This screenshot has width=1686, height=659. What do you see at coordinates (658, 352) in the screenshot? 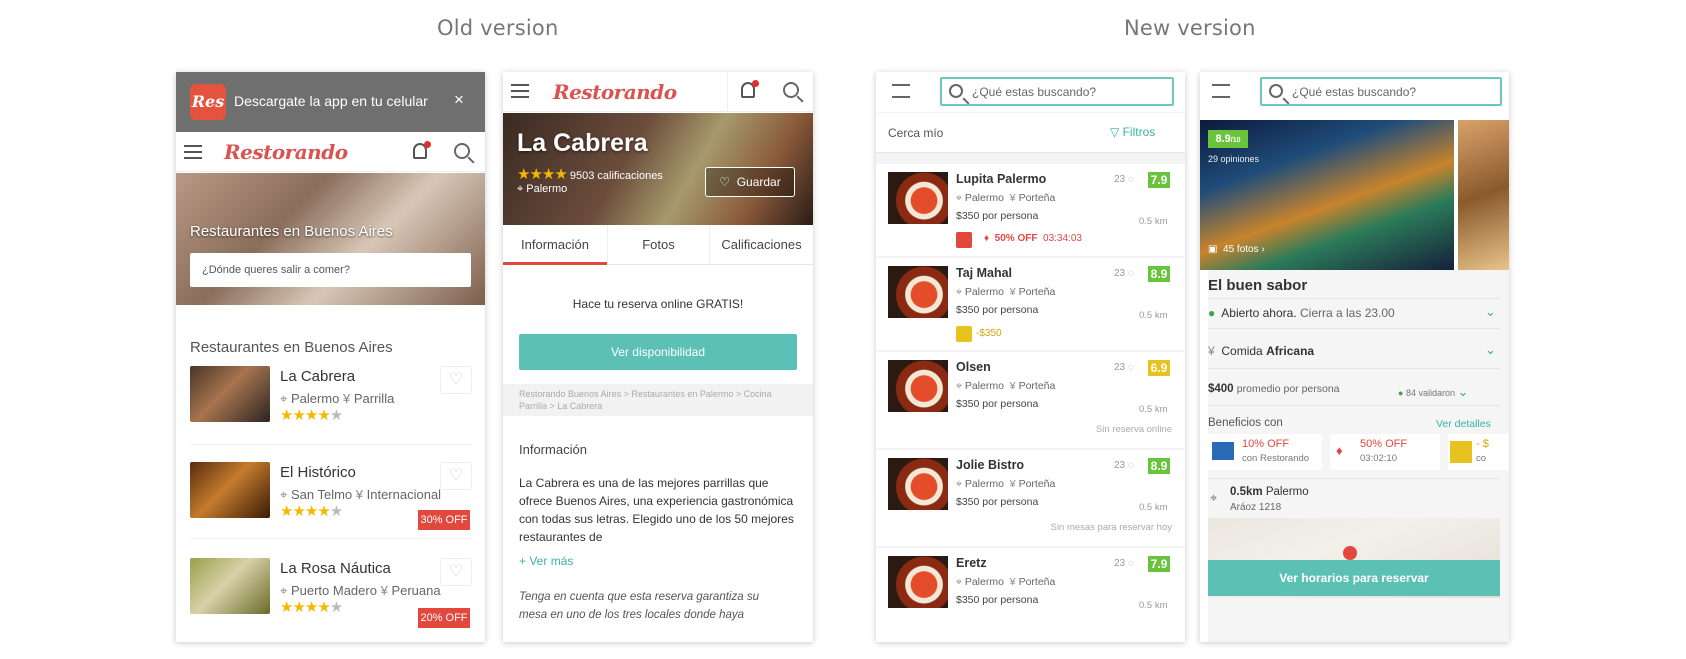
I see `check-availability-button: Ver disponibilidad` at bounding box center [658, 352].